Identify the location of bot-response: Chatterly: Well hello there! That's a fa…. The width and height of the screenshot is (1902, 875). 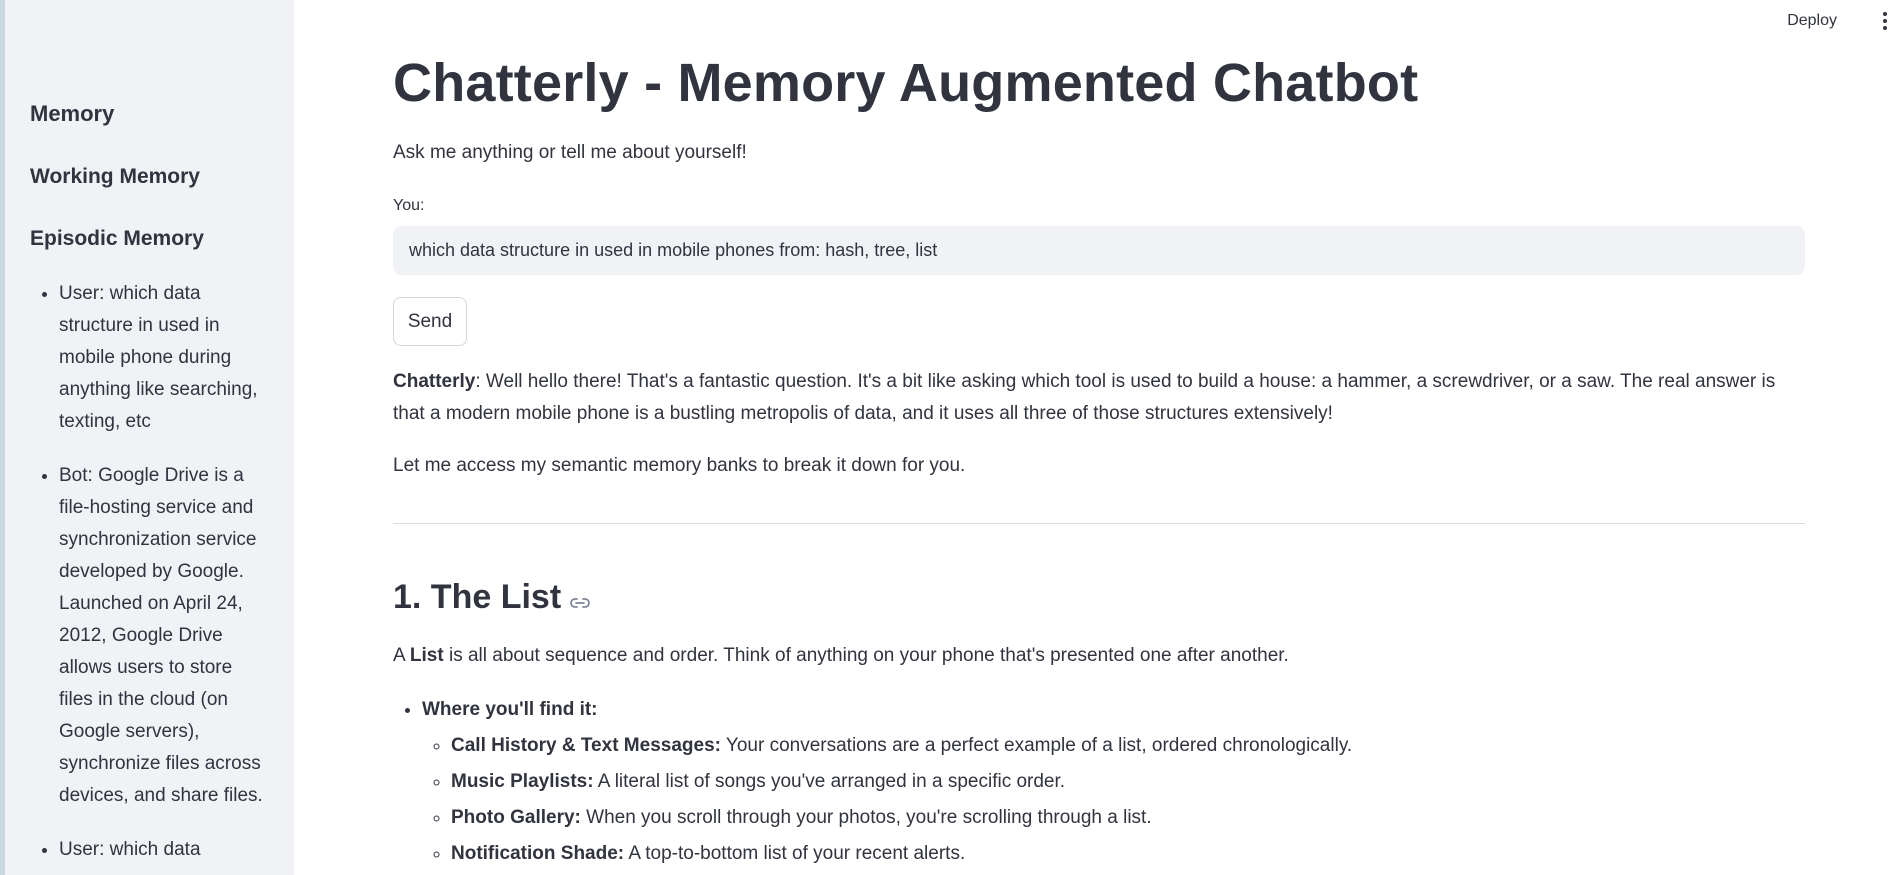
(1099, 424).